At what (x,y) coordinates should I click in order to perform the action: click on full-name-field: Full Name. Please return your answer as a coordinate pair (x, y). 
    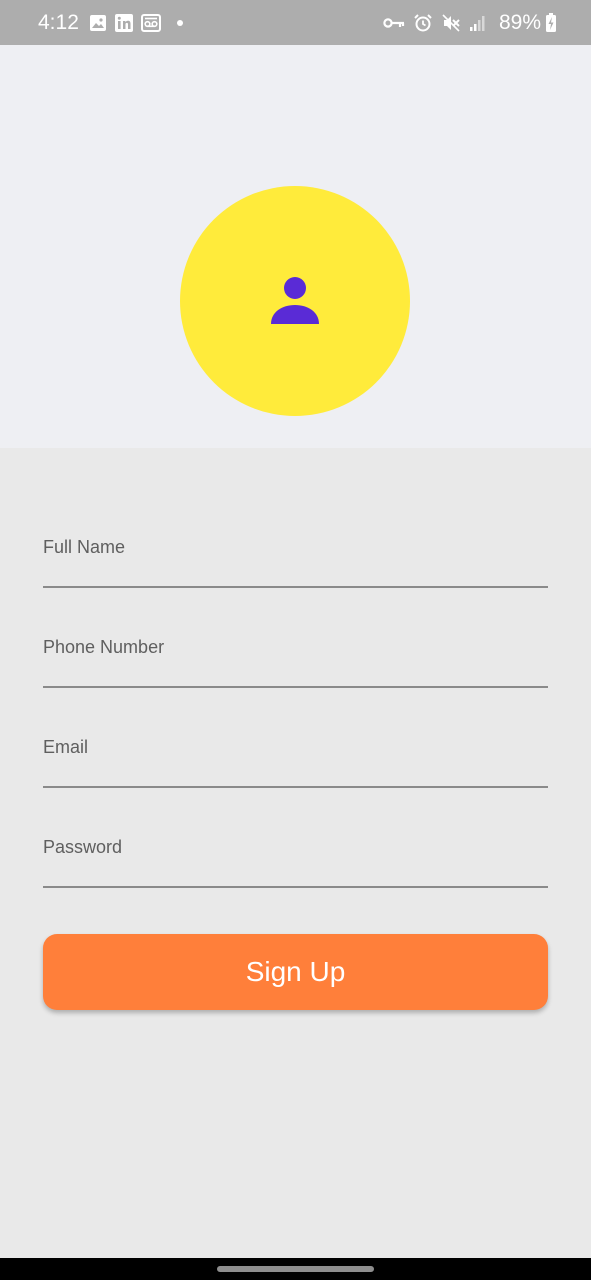
    Looking at the image, I should click on (295, 587).